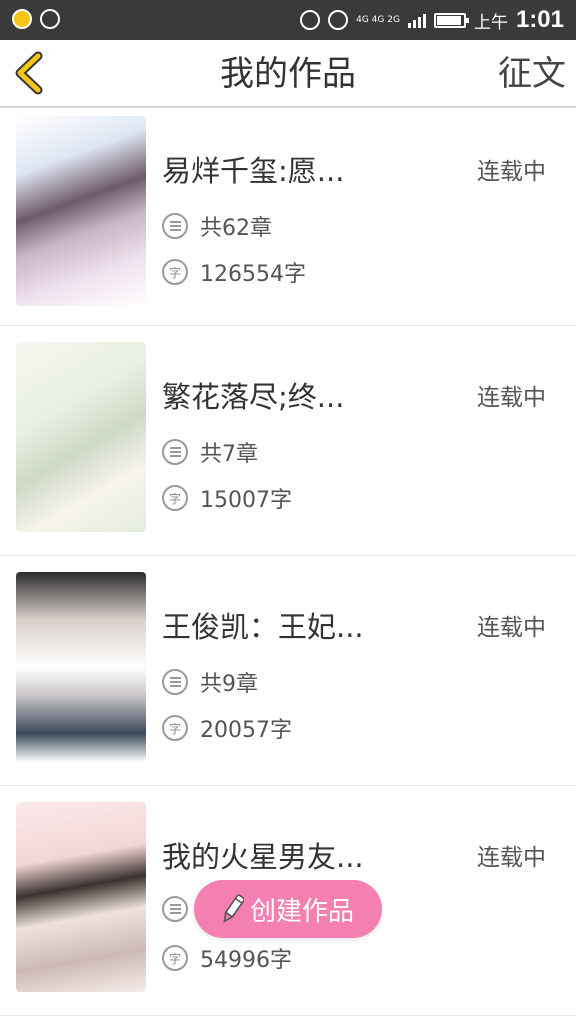 This screenshot has height=1024, width=576. I want to click on battery-icon, so click(451, 20).